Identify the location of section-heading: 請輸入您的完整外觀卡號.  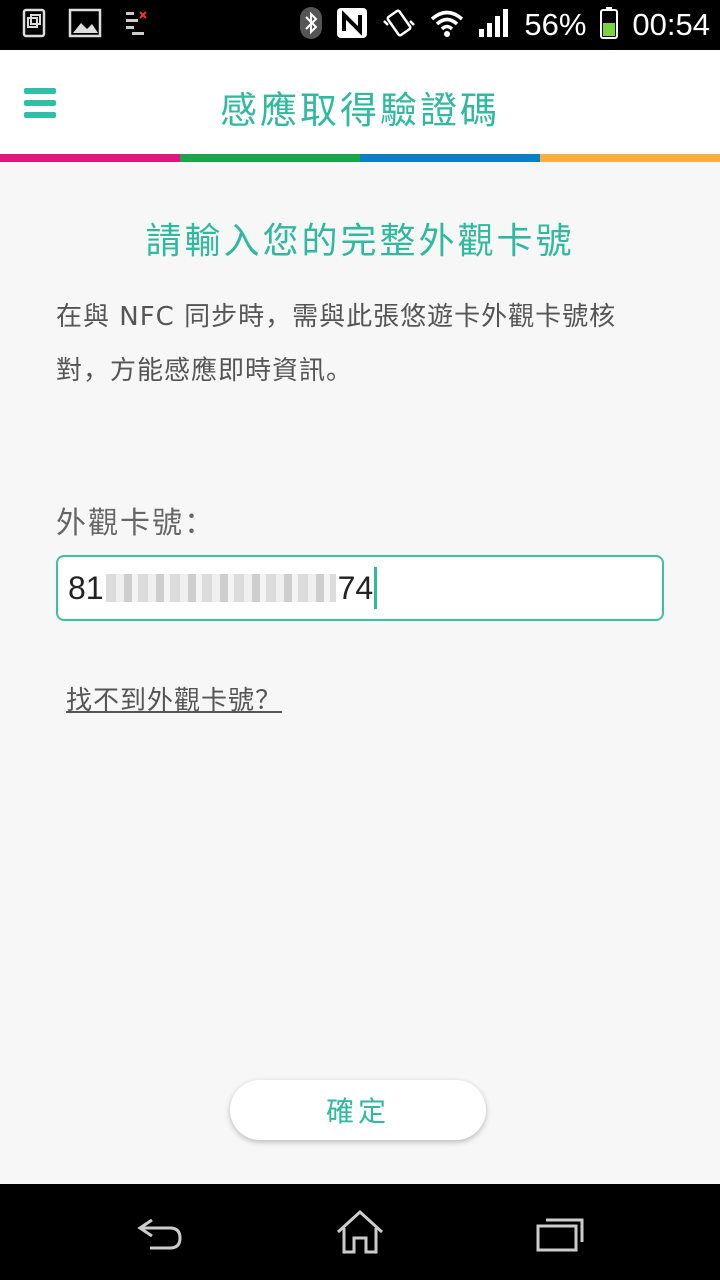
(360, 241).